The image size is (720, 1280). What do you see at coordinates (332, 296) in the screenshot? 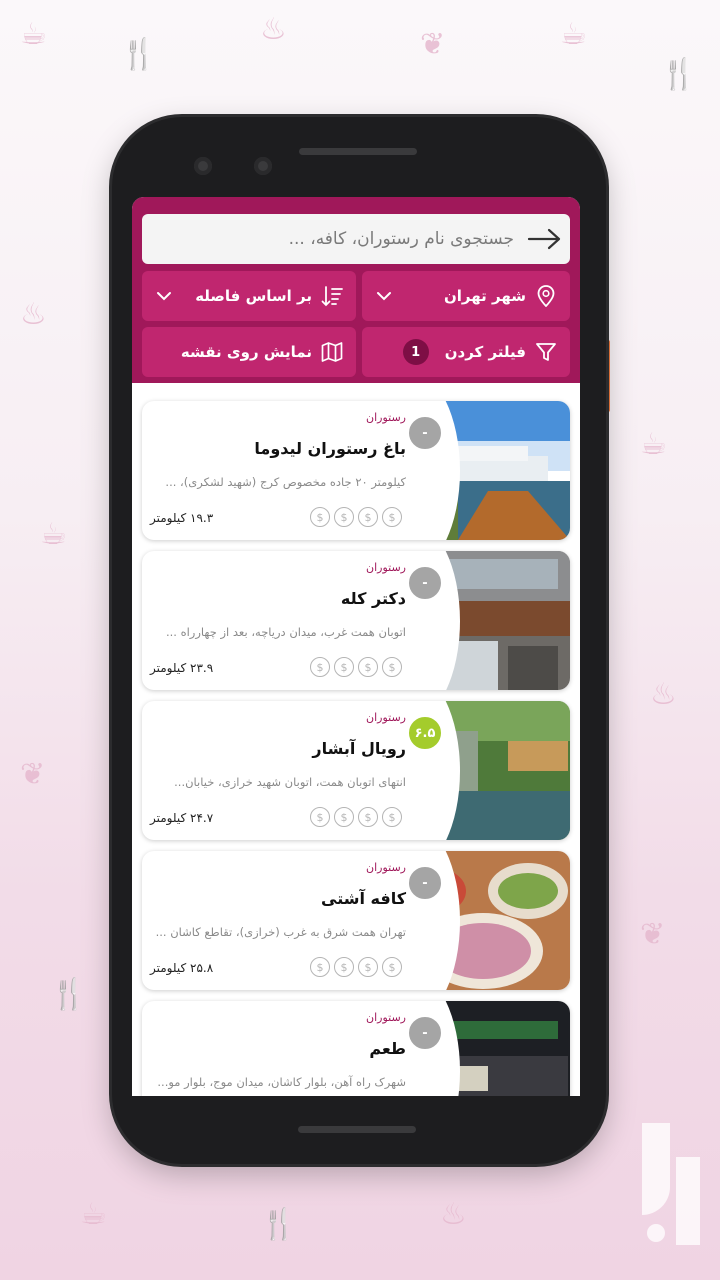
I see `sort-icon` at bounding box center [332, 296].